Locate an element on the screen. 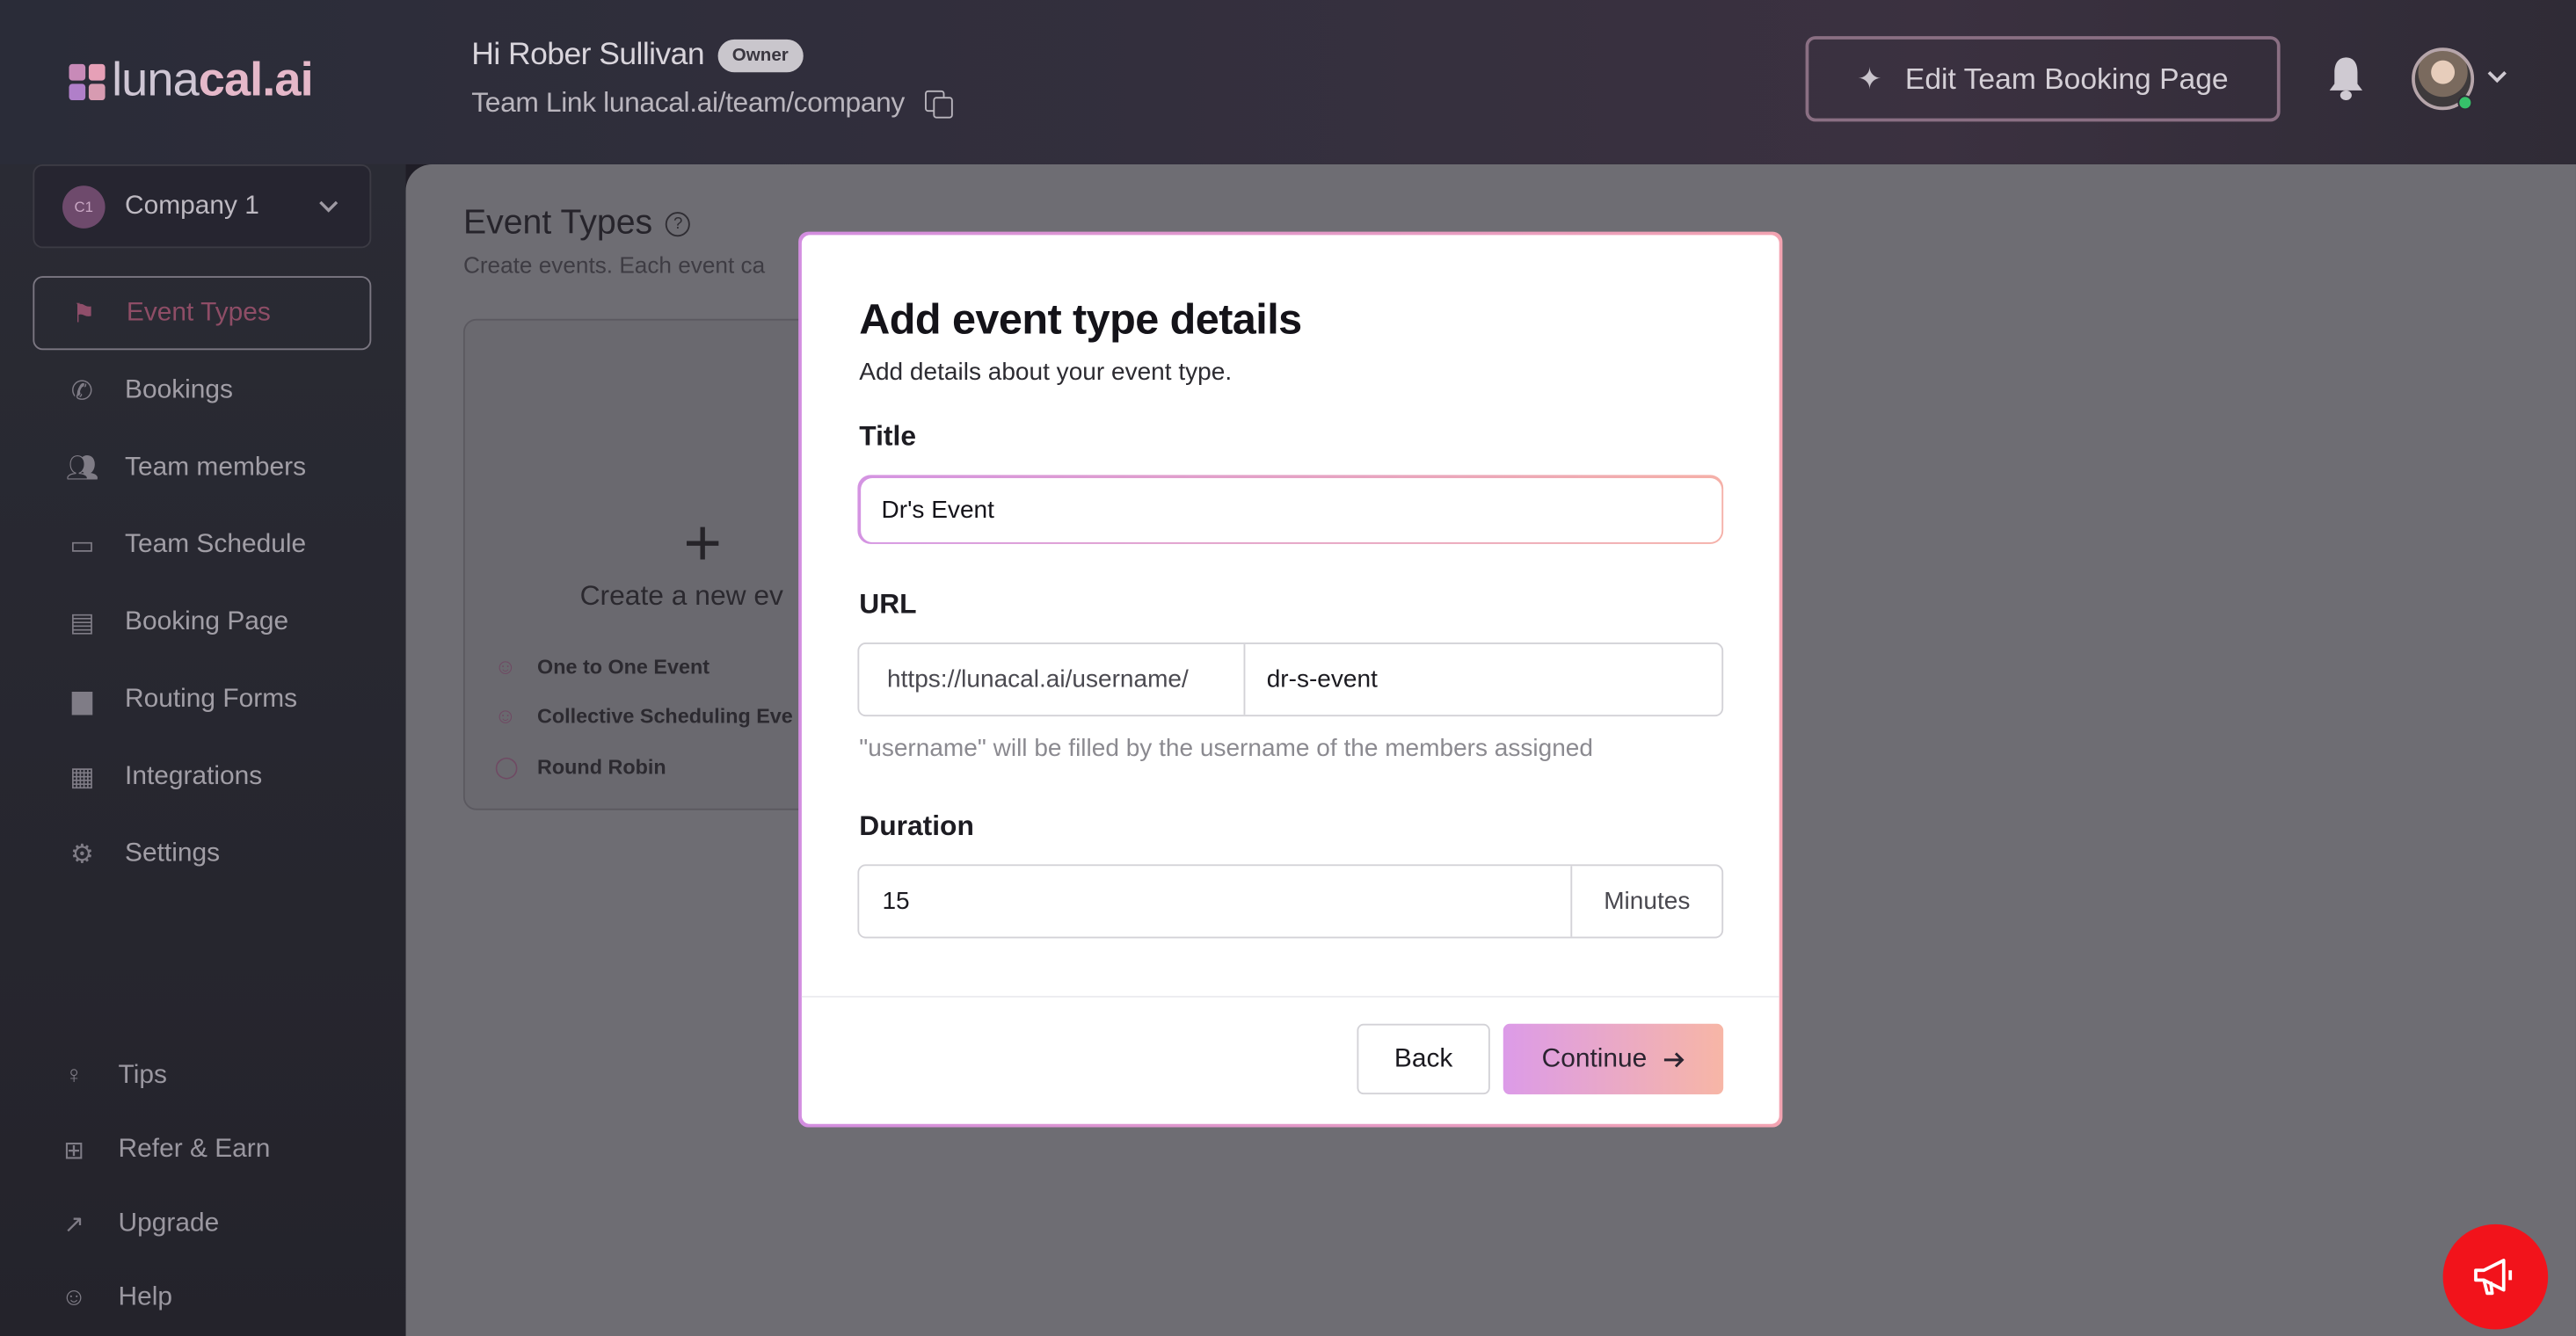 This screenshot has height=1336, width=2576. edit-team-booking-page-label: Edit Team Booking Page is located at coordinates (2066, 78).